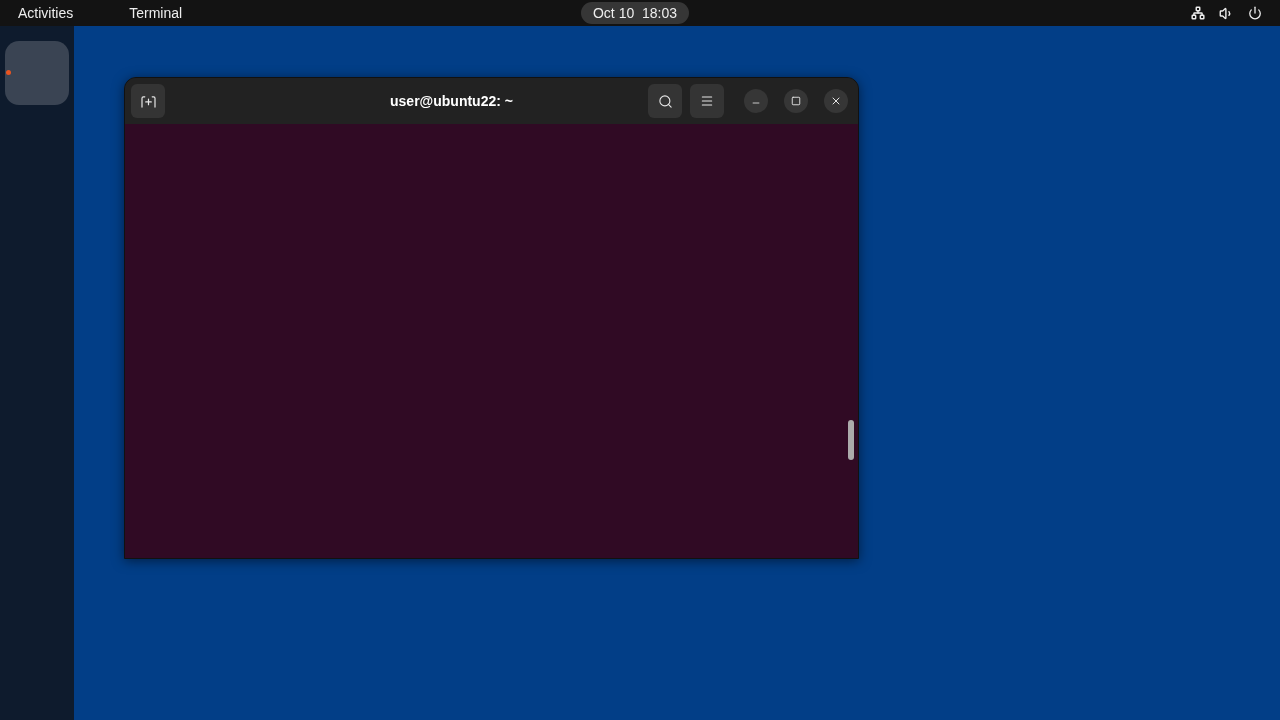 Image resolution: width=1280 pixels, height=720 pixels. I want to click on app-menu-button: Terminal, so click(156, 13).